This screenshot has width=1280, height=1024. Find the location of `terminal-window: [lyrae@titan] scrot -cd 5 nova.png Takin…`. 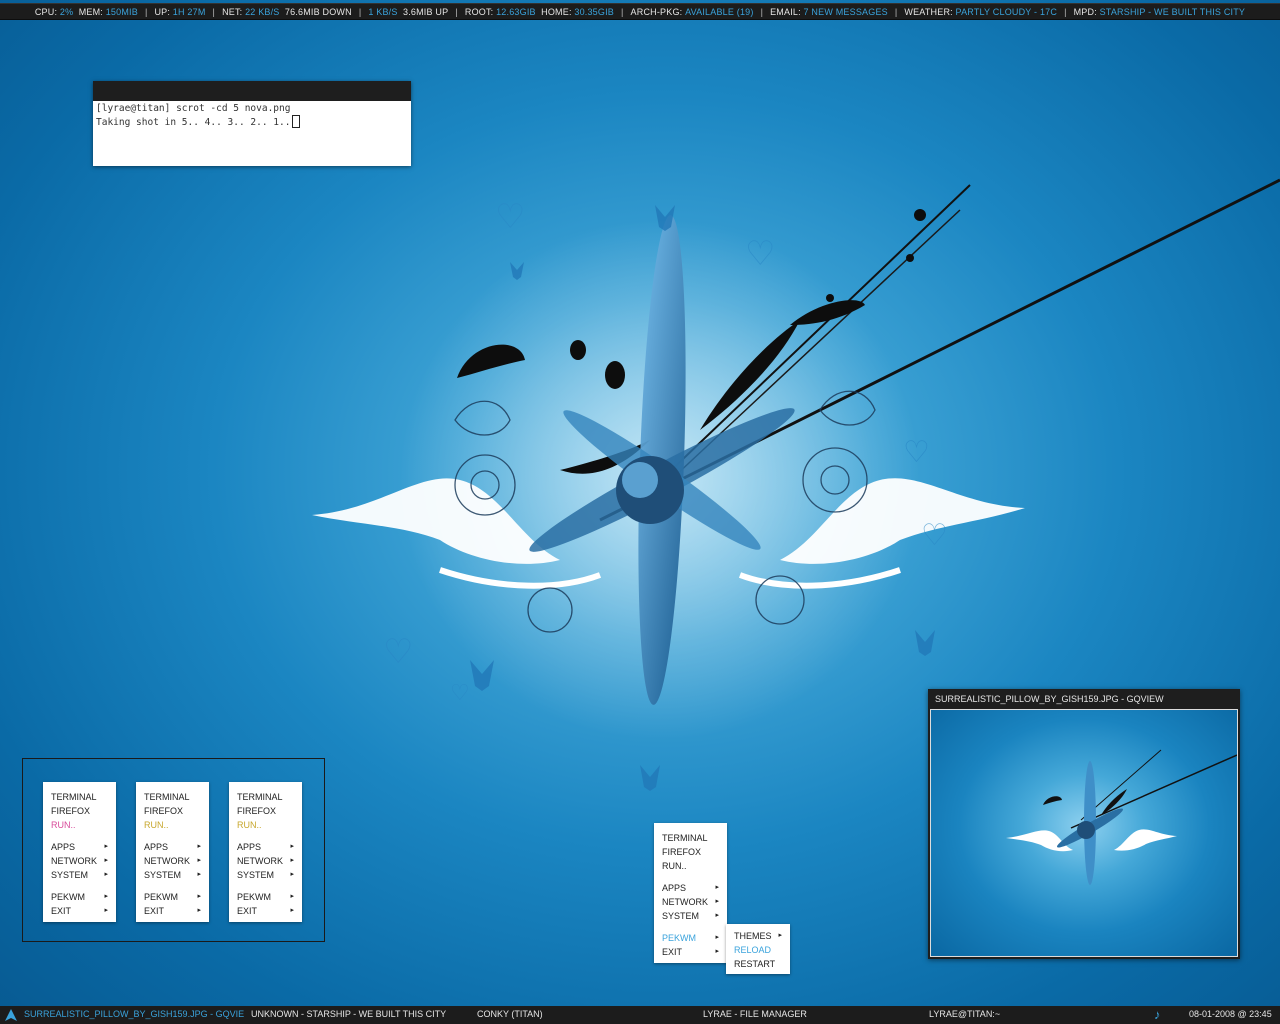

terminal-window: [lyrae@titan] scrot -cd 5 nova.png Takin… is located at coordinates (252, 123).